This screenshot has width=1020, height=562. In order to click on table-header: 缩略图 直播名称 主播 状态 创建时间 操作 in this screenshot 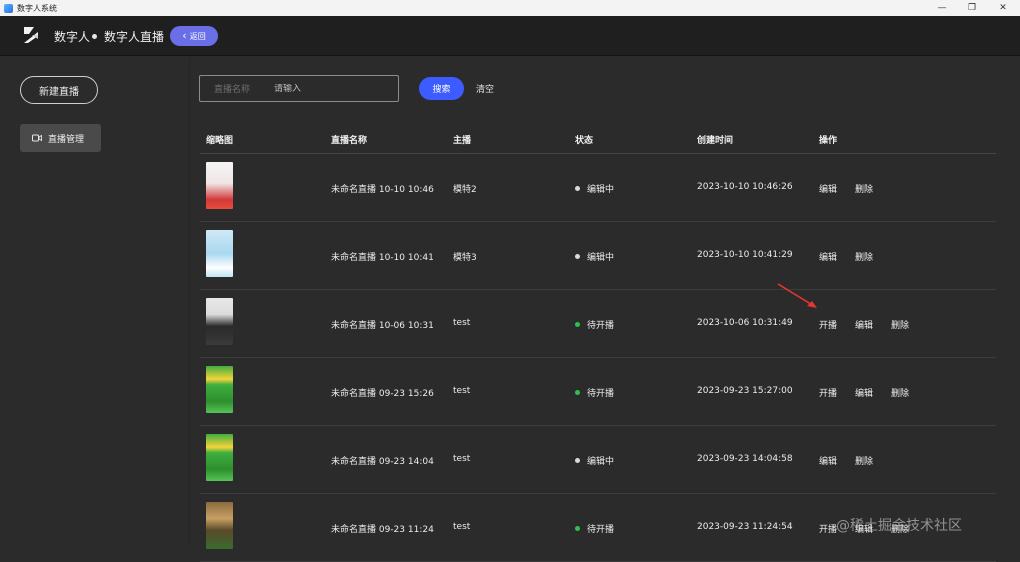, I will do `click(598, 139)`.